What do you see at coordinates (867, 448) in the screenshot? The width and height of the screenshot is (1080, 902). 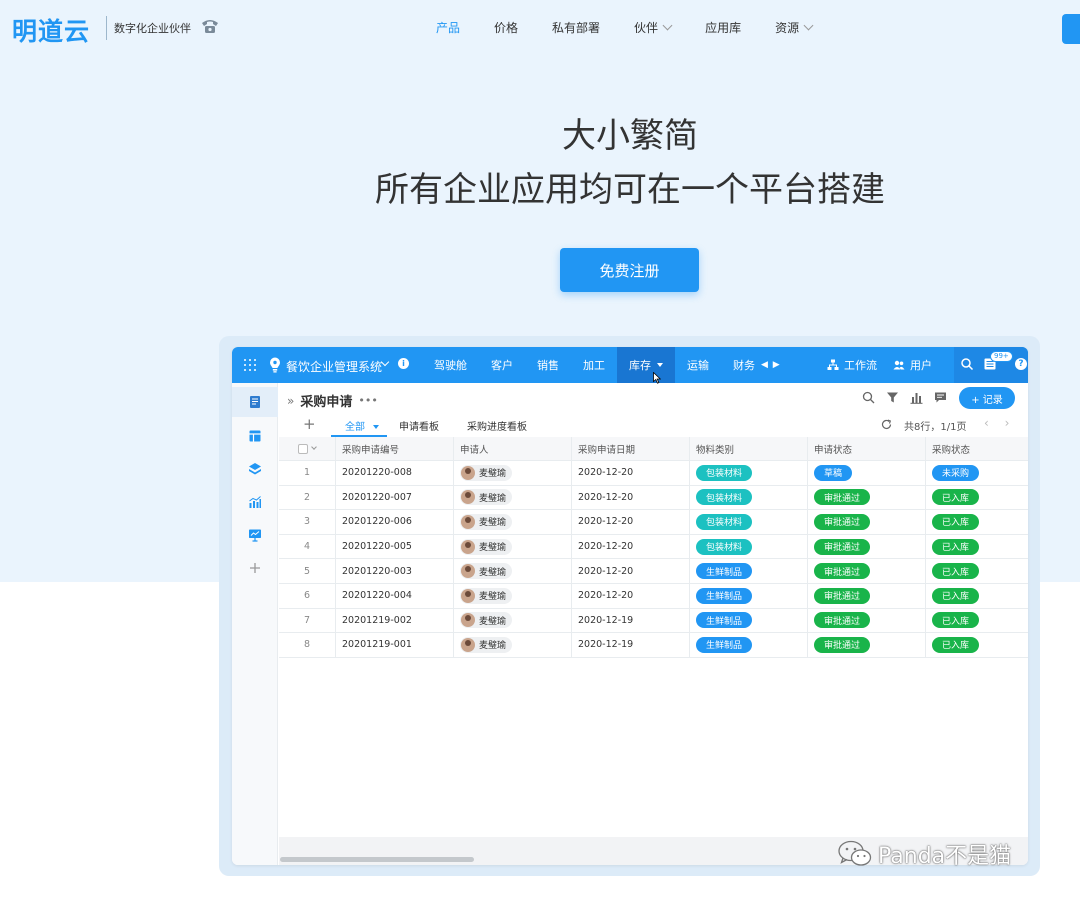 I see `column-header: 申请状态` at bounding box center [867, 448].